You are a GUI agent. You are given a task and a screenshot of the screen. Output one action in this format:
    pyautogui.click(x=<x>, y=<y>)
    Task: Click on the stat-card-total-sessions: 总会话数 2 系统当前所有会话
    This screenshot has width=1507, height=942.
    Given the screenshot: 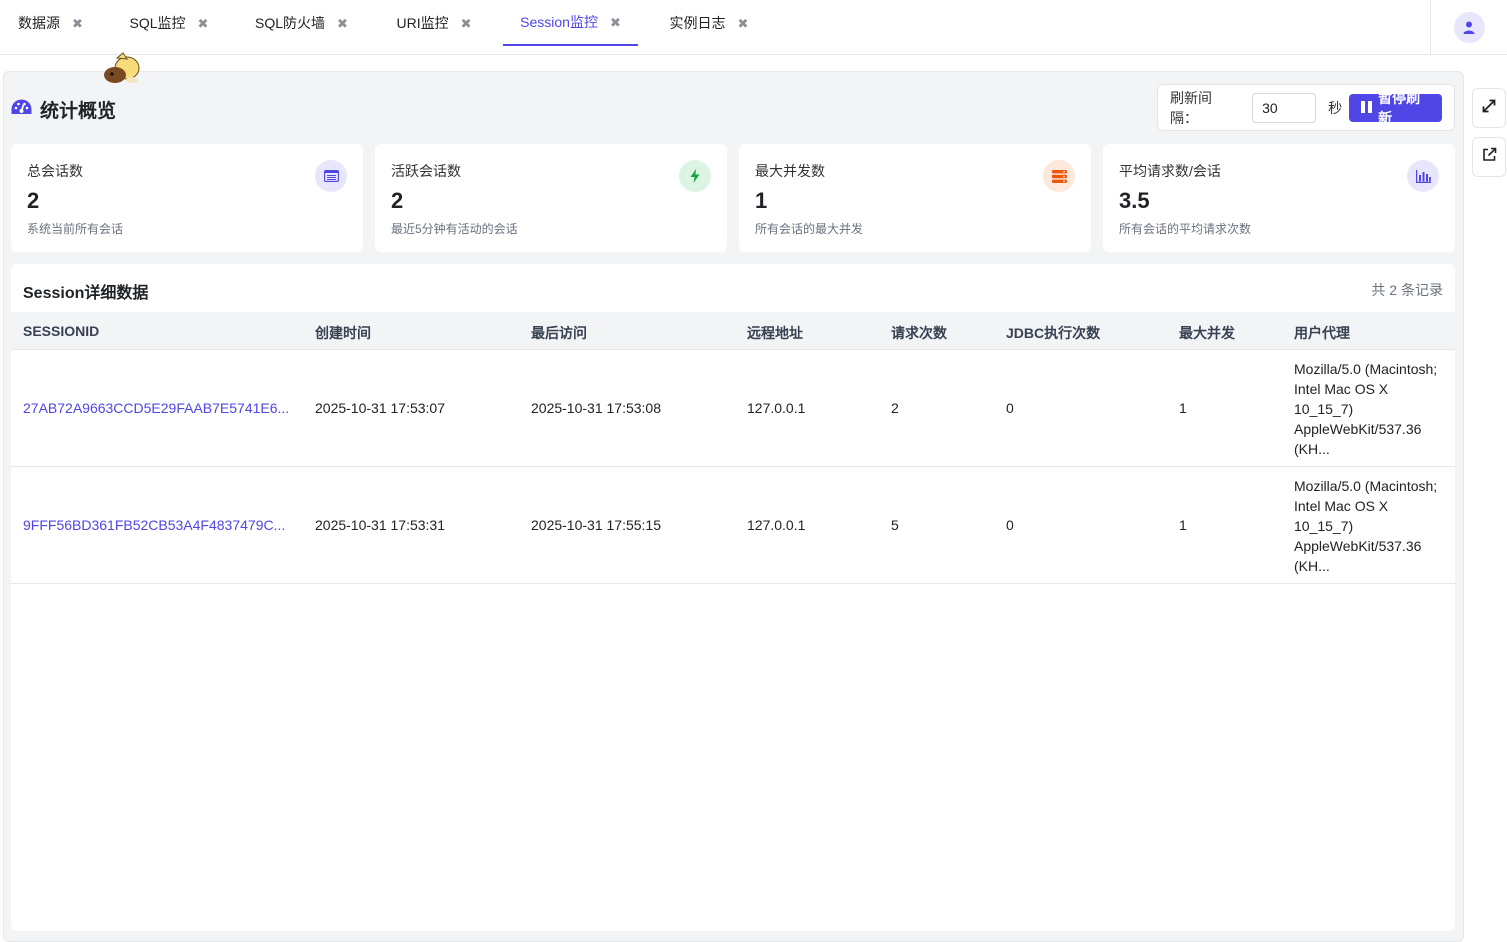 What is the action you would take?
    pyautogui.click(x=187, y=198)
    